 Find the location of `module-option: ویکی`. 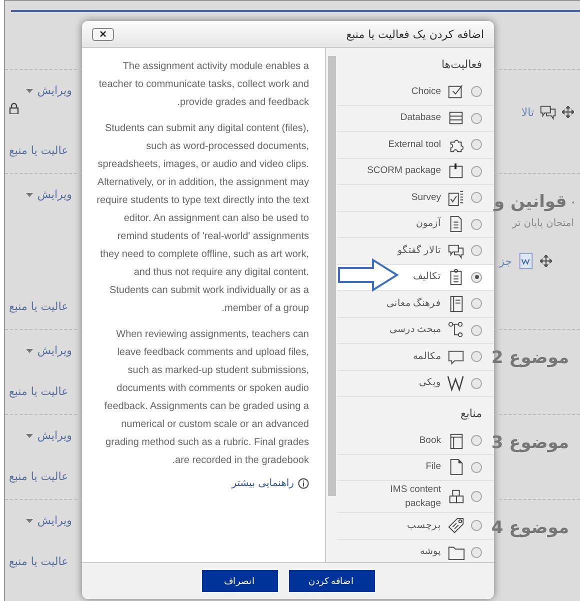

module-option: ویکی is located at coordinates (415, 383).